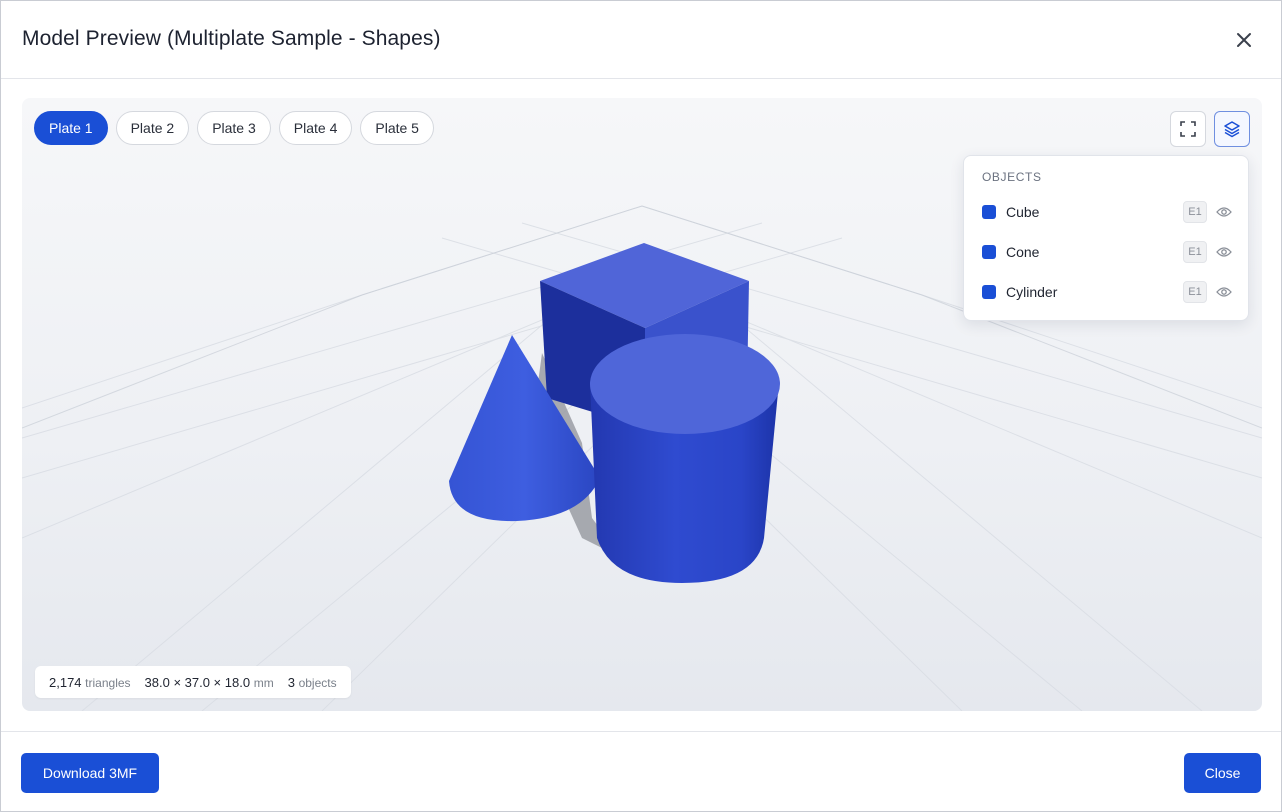 The image size is (1282, 812). What do you see at coordinates (1012, 177) in the screenshot?
I see `objects-heading: OBJECTS` at bounding box center [1012, 177].